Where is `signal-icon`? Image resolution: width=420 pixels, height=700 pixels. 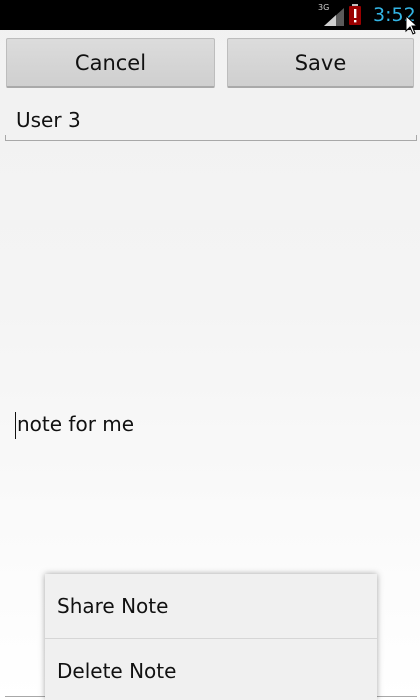
signal-icon is located at coordinates (334, 17).